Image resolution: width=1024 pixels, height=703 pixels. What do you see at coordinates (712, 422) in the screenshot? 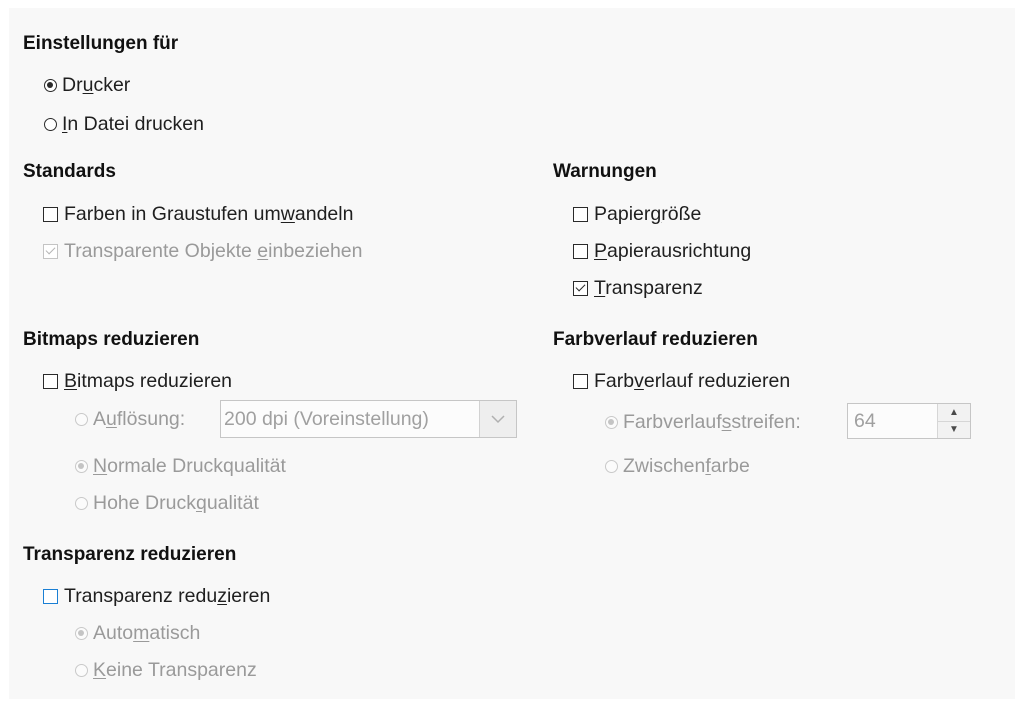
I see `gradient-stripes-label: Farbverlaufsstreifen:` at bounding box center [712, 422].